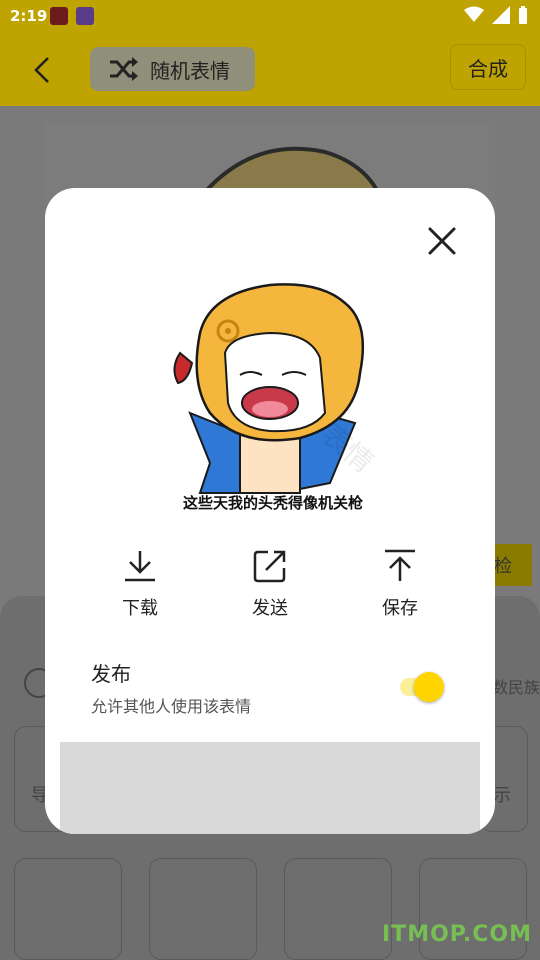 The width and height of the screenshot is (540, 960). Describe the element at coordinates (29, 16) in the screenshot. I see `status-time: 2:19` at that location.